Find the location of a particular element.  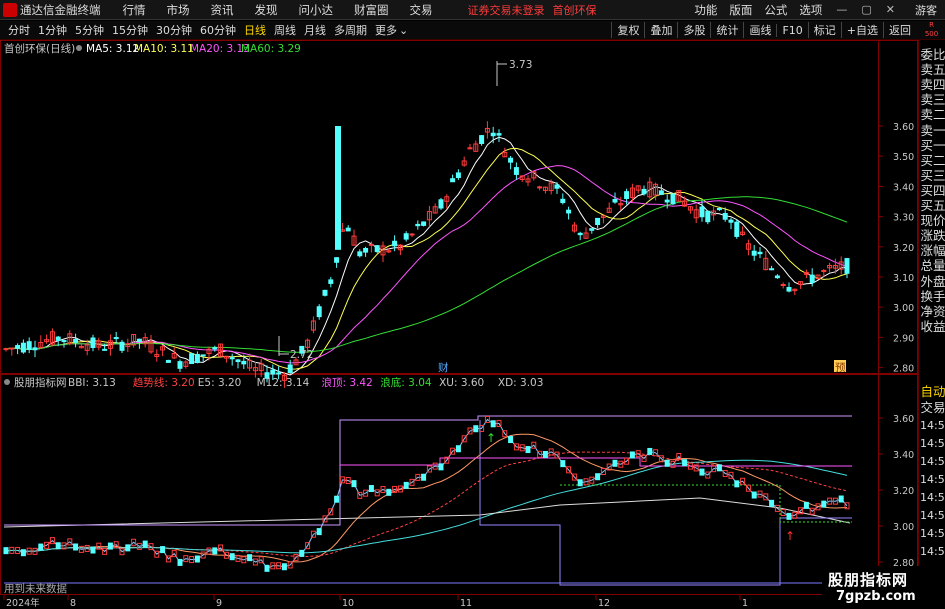

period-15min: 15分钟 is located at coordinates (130, 30).